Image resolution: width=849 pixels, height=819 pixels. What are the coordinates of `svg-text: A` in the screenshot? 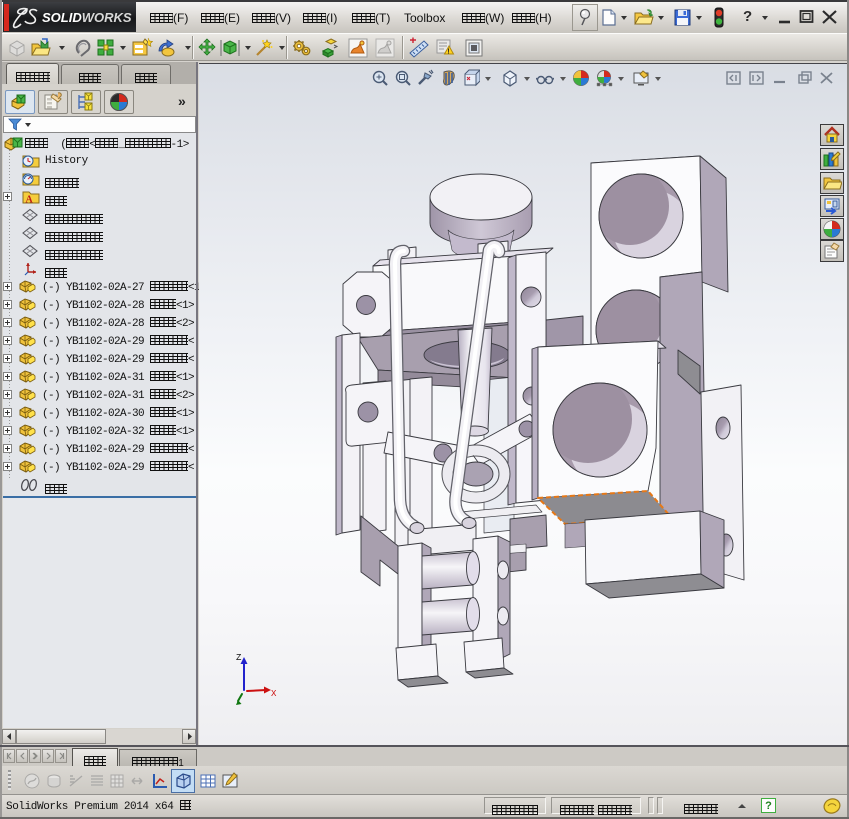 It's located at (30, 200).